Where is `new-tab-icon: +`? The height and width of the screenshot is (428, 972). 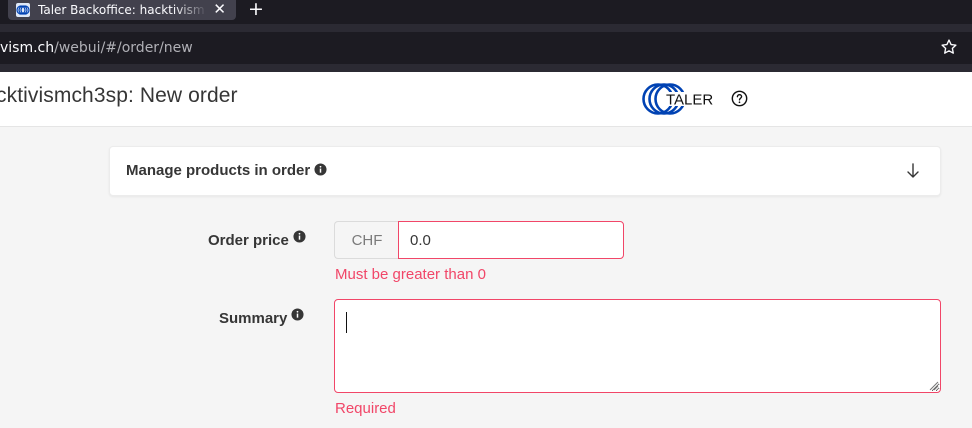 new-tab-icon: + is located at coordinates (256, 10).